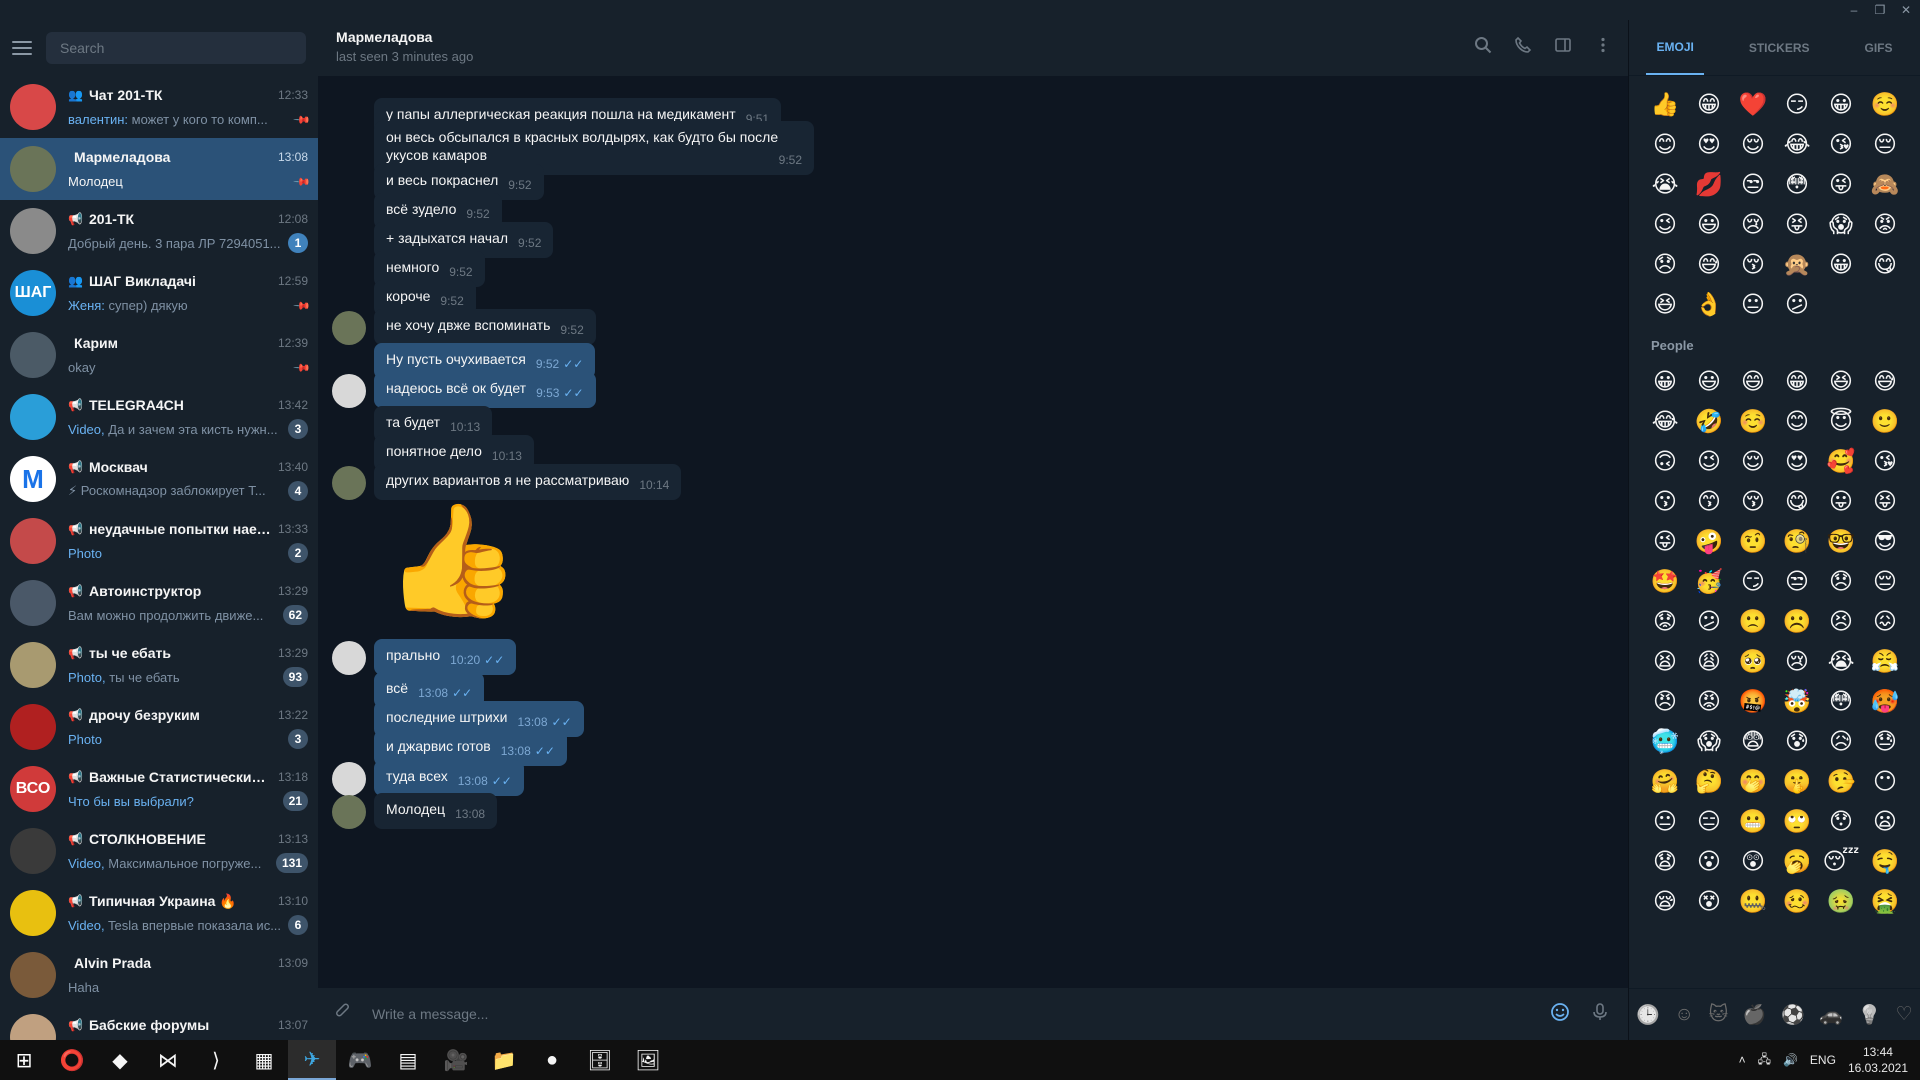 The image size is (1920, 1080). What do you see at coordinates (1797, 901) in the screenshot?
I see `emoji-button: 🥴` at bounding box center [1797, 901].